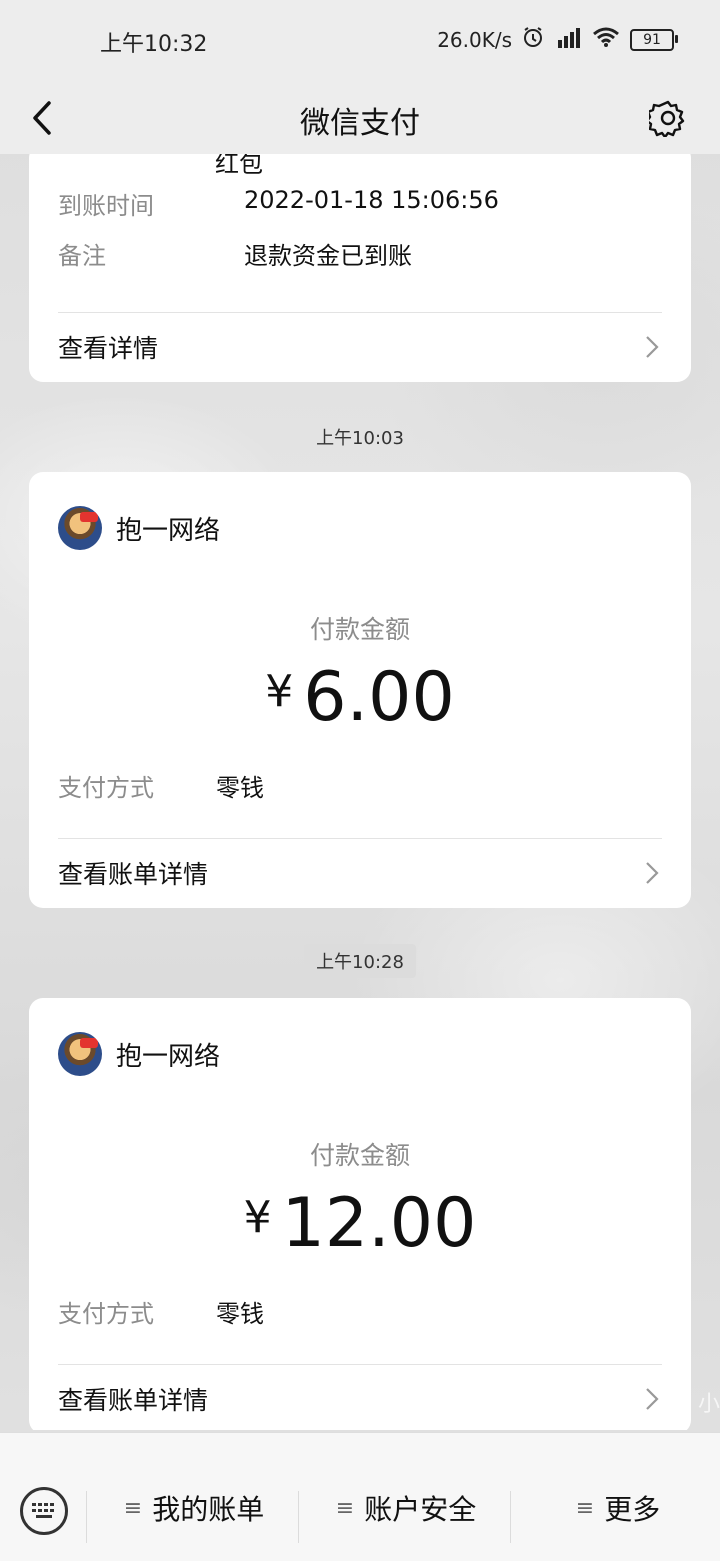 The image size is (720, 1561). I want to click on keyboard-toggle-button, so click(44, 1511).